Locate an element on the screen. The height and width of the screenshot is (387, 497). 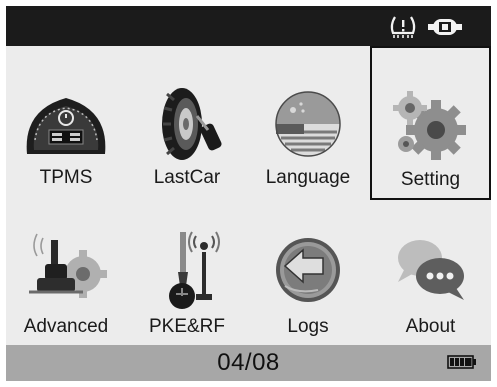
key-antenna-icon is located at coordinates (194, 270).